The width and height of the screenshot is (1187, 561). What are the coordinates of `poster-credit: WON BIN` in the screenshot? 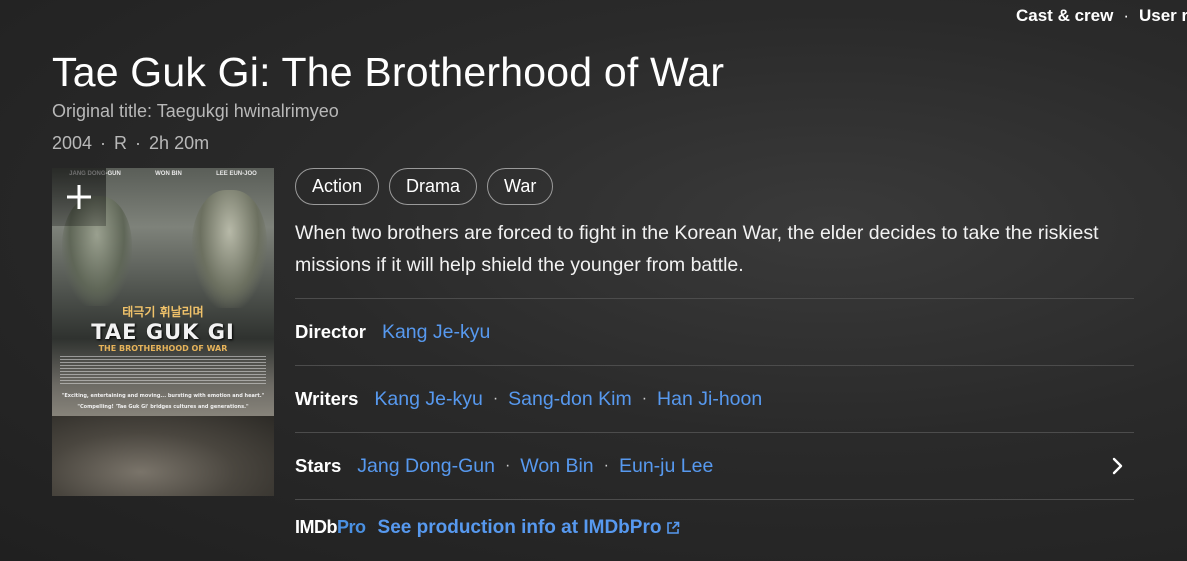 It's located at (168, 174).